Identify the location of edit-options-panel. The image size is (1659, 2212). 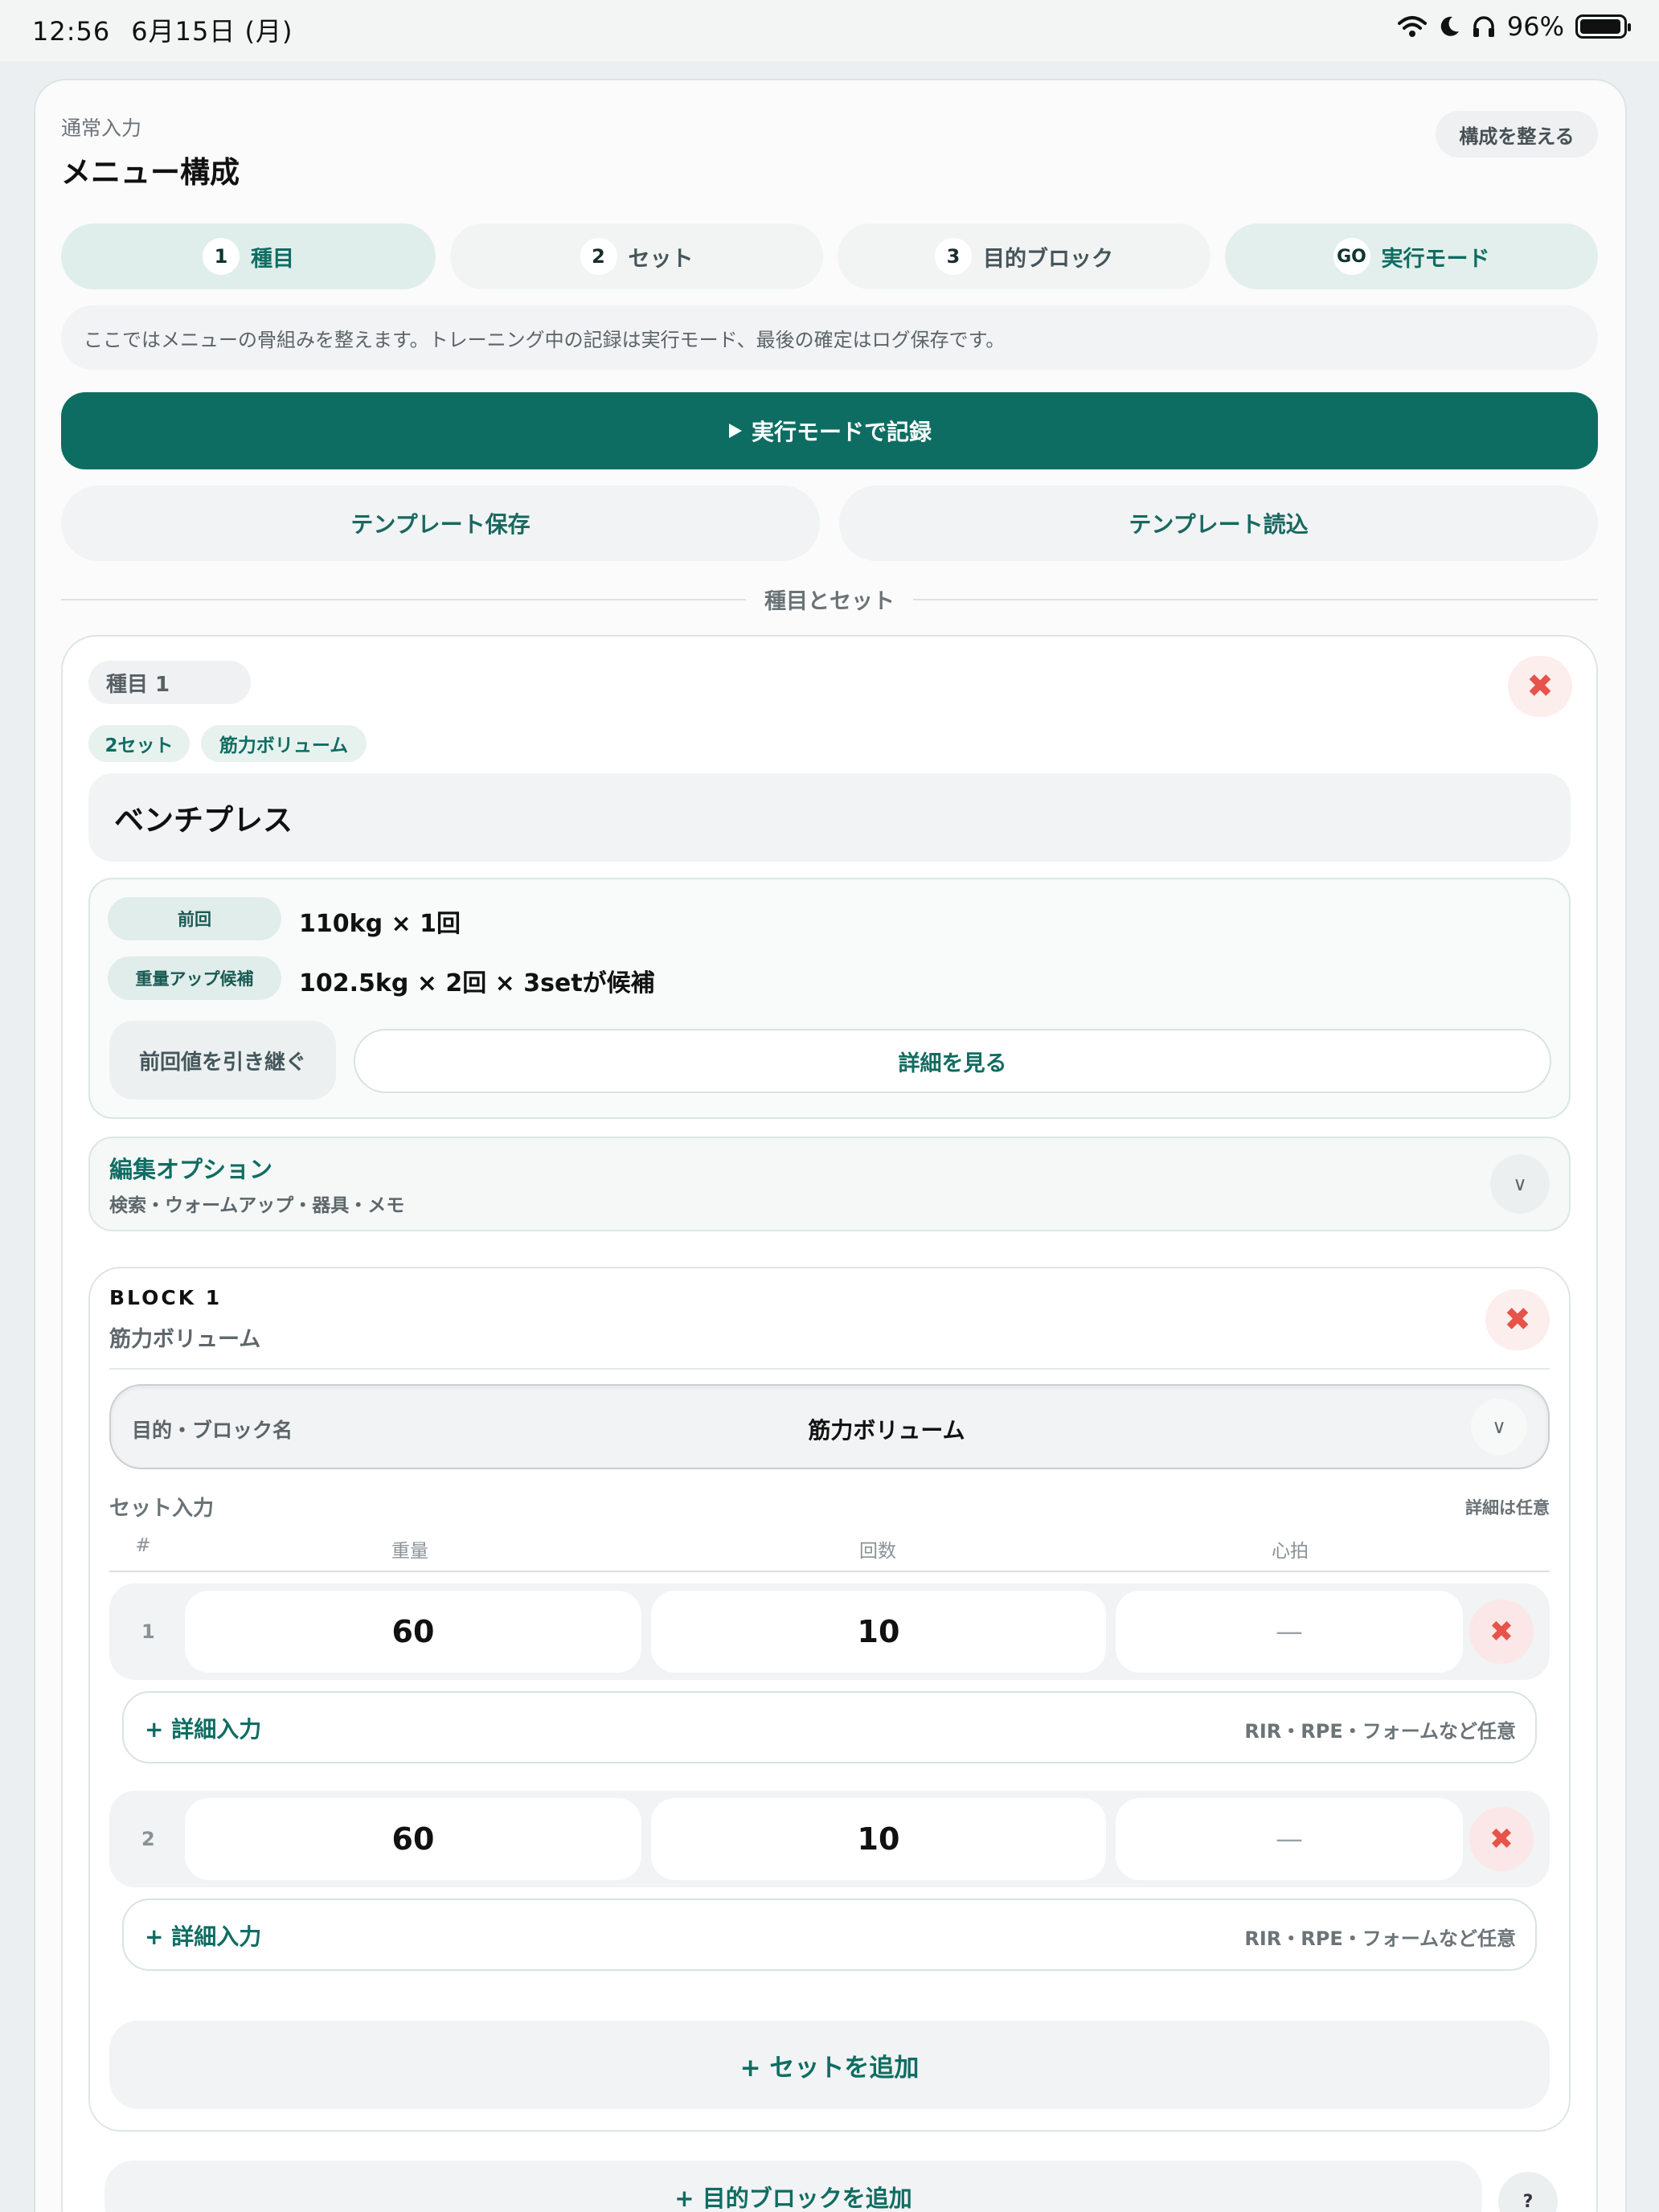
(829, 1184).